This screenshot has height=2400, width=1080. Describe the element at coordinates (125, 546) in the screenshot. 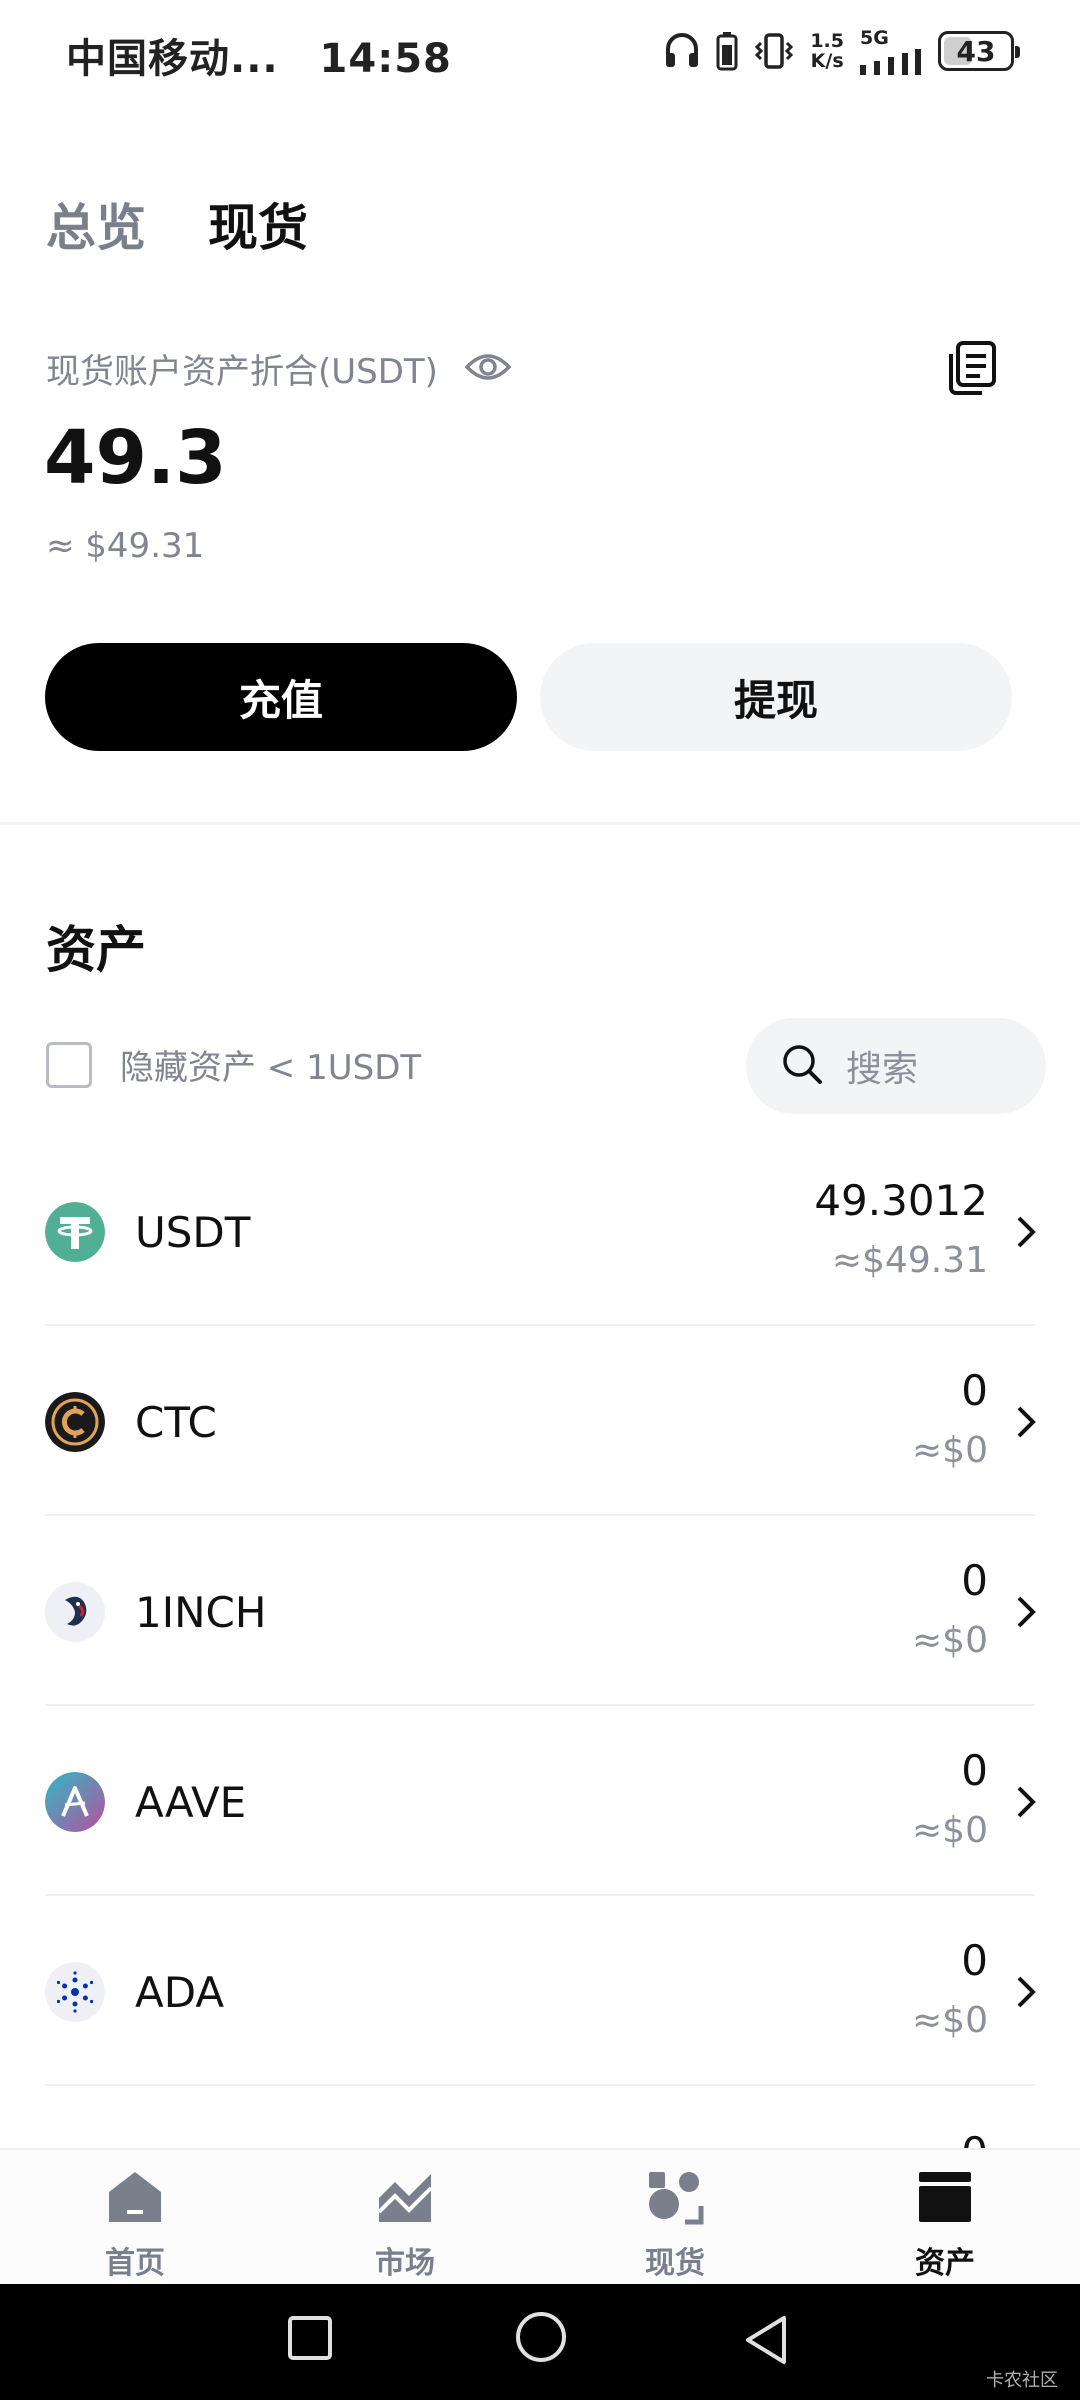

I see `account-usd-value: ≈ $49.31` at that location.